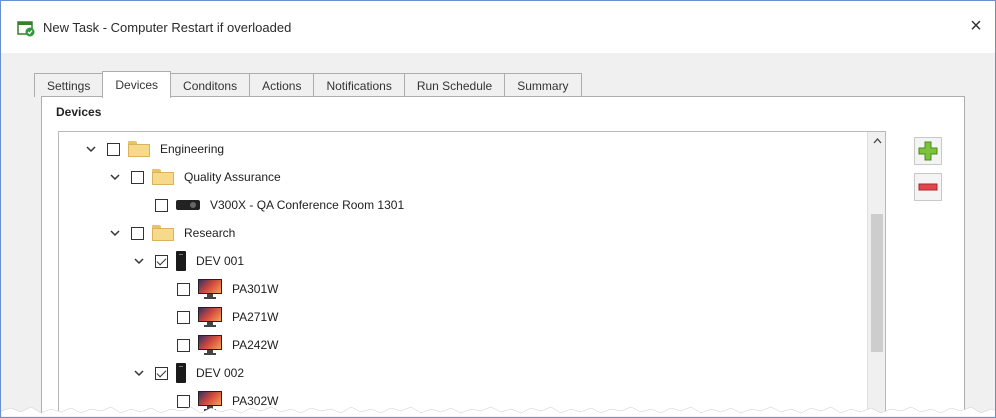 The width and height of the screenshot is (996, 418). Describe the element at coordinates (877, 283) in the screenshot. I see `scroll-thumb` at that location.